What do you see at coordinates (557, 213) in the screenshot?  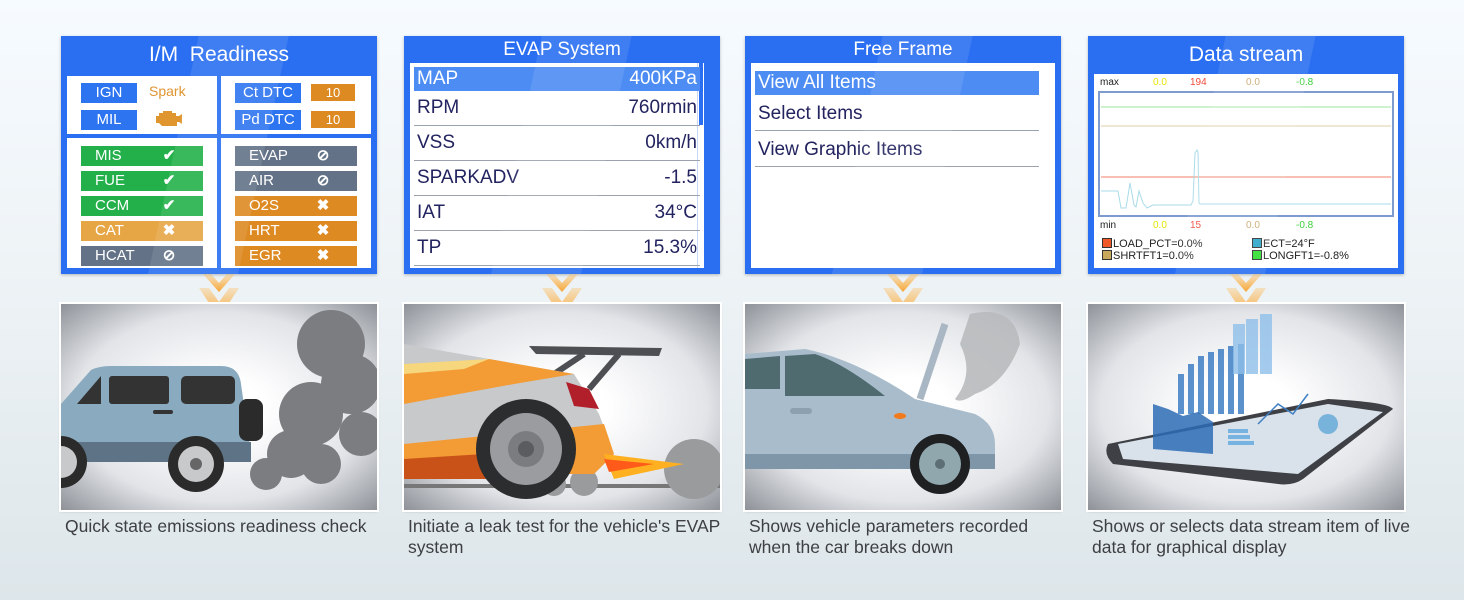 I see `parameter-row-iat: IAT 34°C` at bounding box center [557, 213].